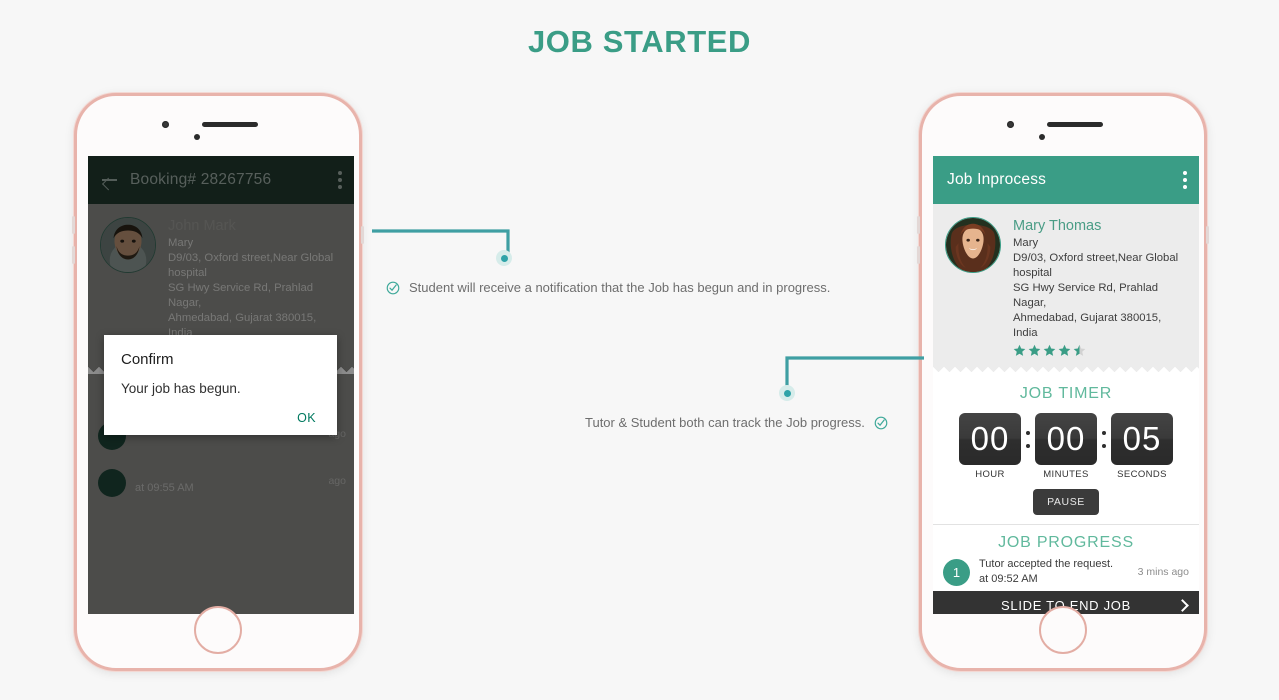 The image size is (1279, 700). I want to click on timer-hour-value: 00, so click(990, 439).